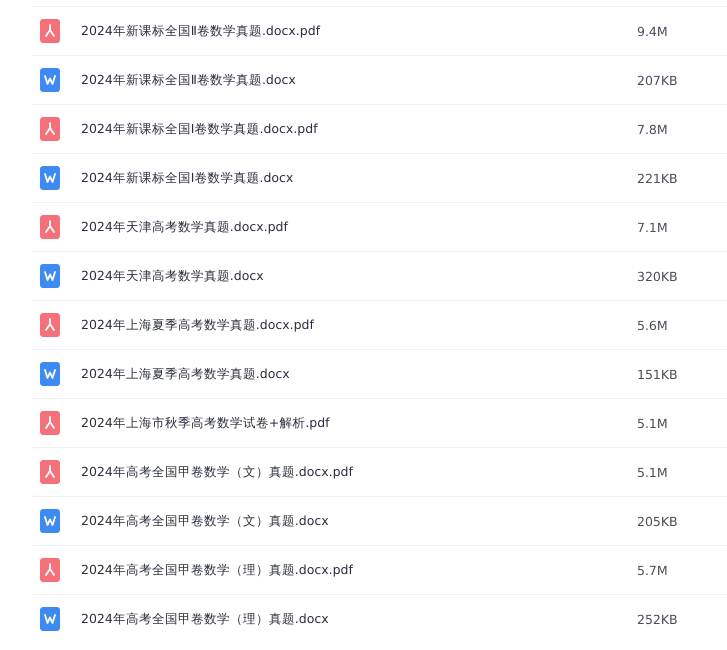 Image resolution: width=727 pixels, height=650 pixels. What do you see at coordinates (359, 31) in the screenshot?
I see `file-name: 2024年新课标全国Ⅱ卷数学真题.docx.pdf` at bounding box center [359, 31].